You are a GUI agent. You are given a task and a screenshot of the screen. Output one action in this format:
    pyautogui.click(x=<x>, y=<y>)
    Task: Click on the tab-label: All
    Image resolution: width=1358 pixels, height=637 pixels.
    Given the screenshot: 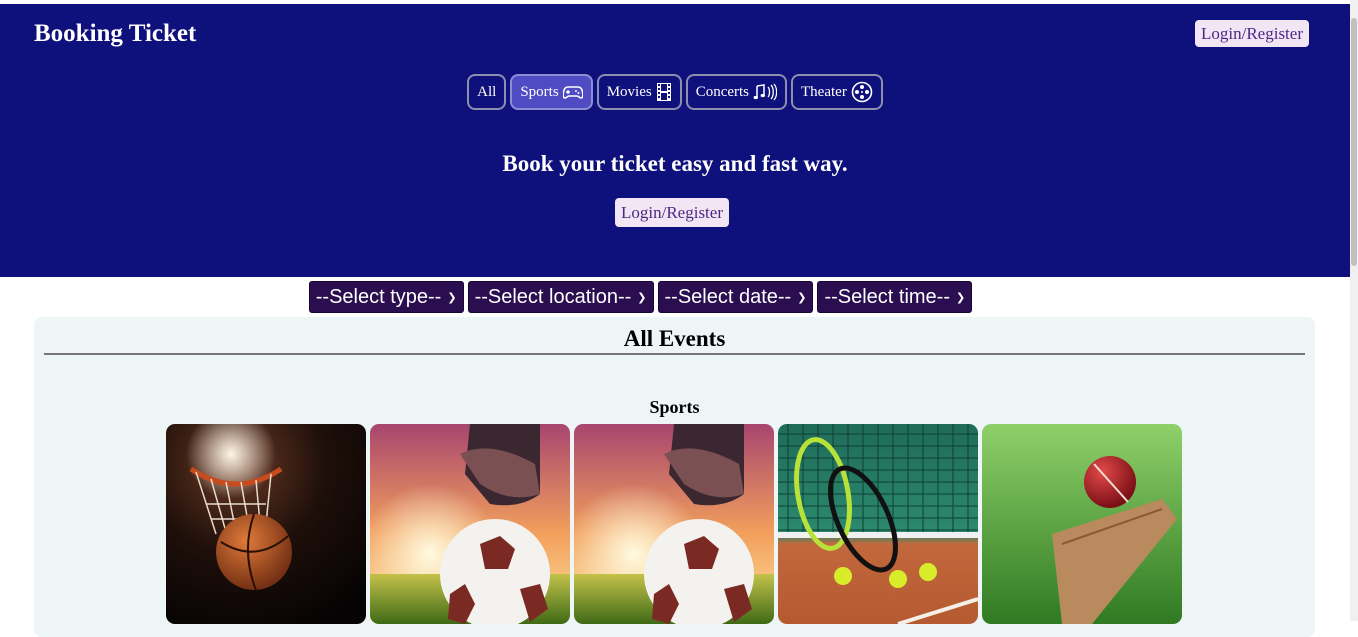 What is the action you would take?
    pyautogui.click(x=487, y=91)
    